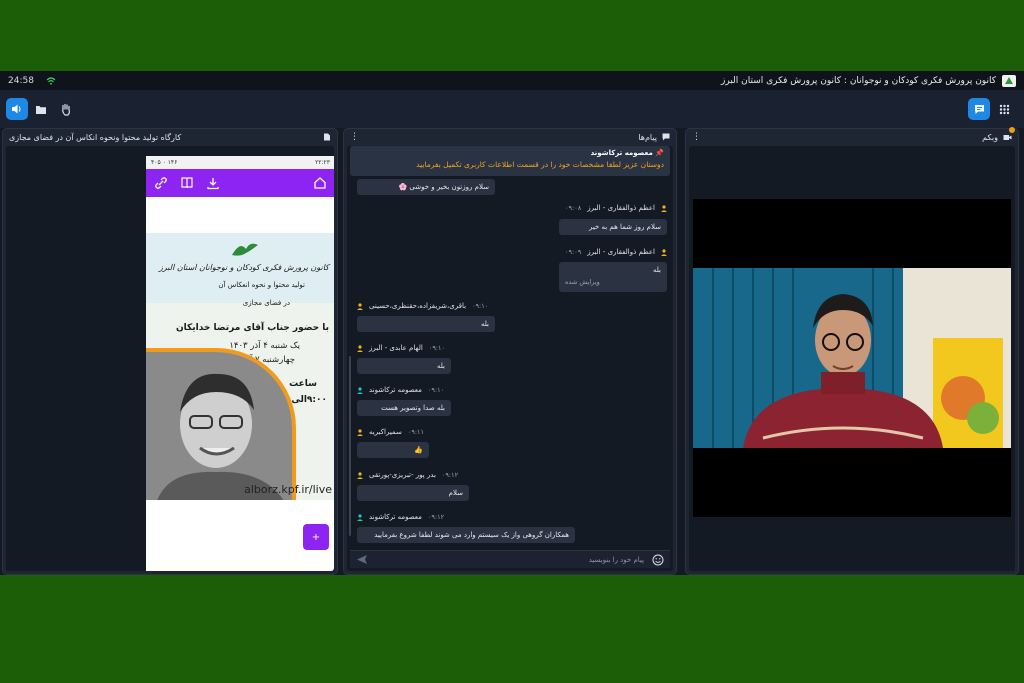 This screenshot has height=683, width=1024. Describe the element at coordinates (245, 249) in the screenshot. I see `kanoon-logo-icon` at that location.